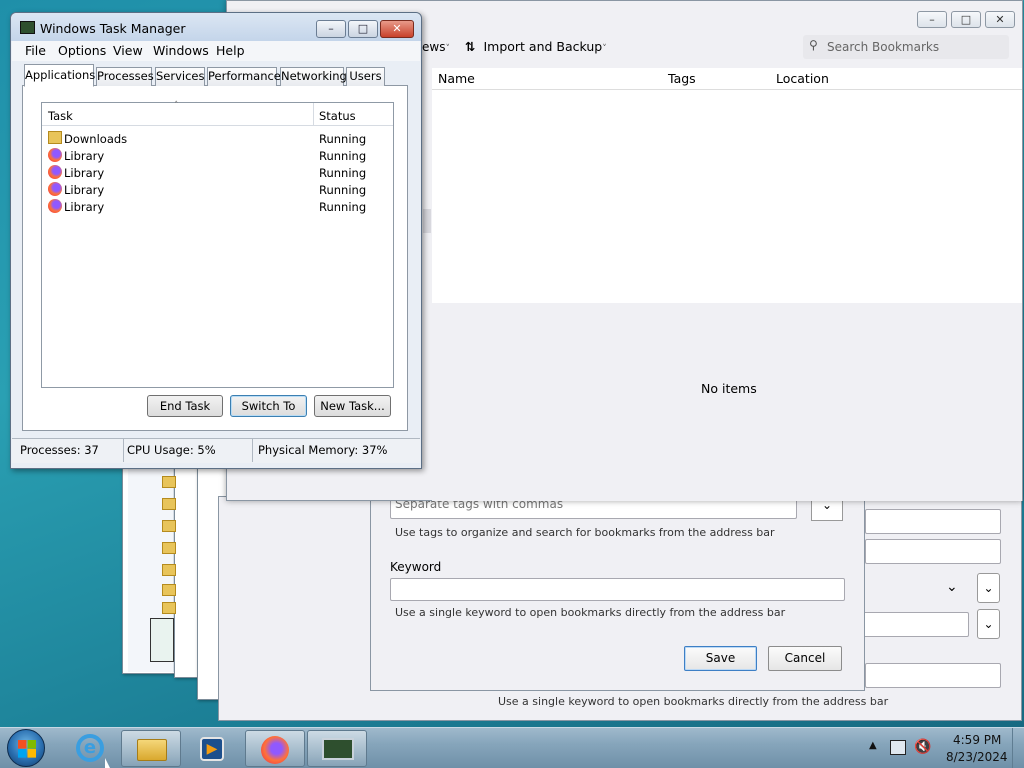  What do you see at coordinates (456, 78) in the screenshot?
I see `column-header-name: Name` at bounding box center [456, 78].